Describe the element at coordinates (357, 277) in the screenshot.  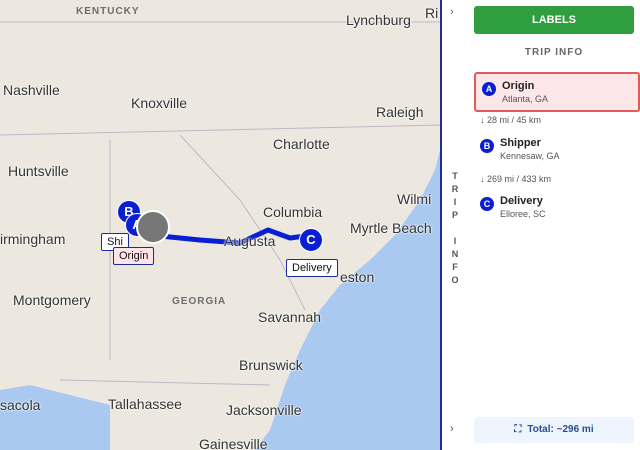
I see `city-eston: eston` at that location.